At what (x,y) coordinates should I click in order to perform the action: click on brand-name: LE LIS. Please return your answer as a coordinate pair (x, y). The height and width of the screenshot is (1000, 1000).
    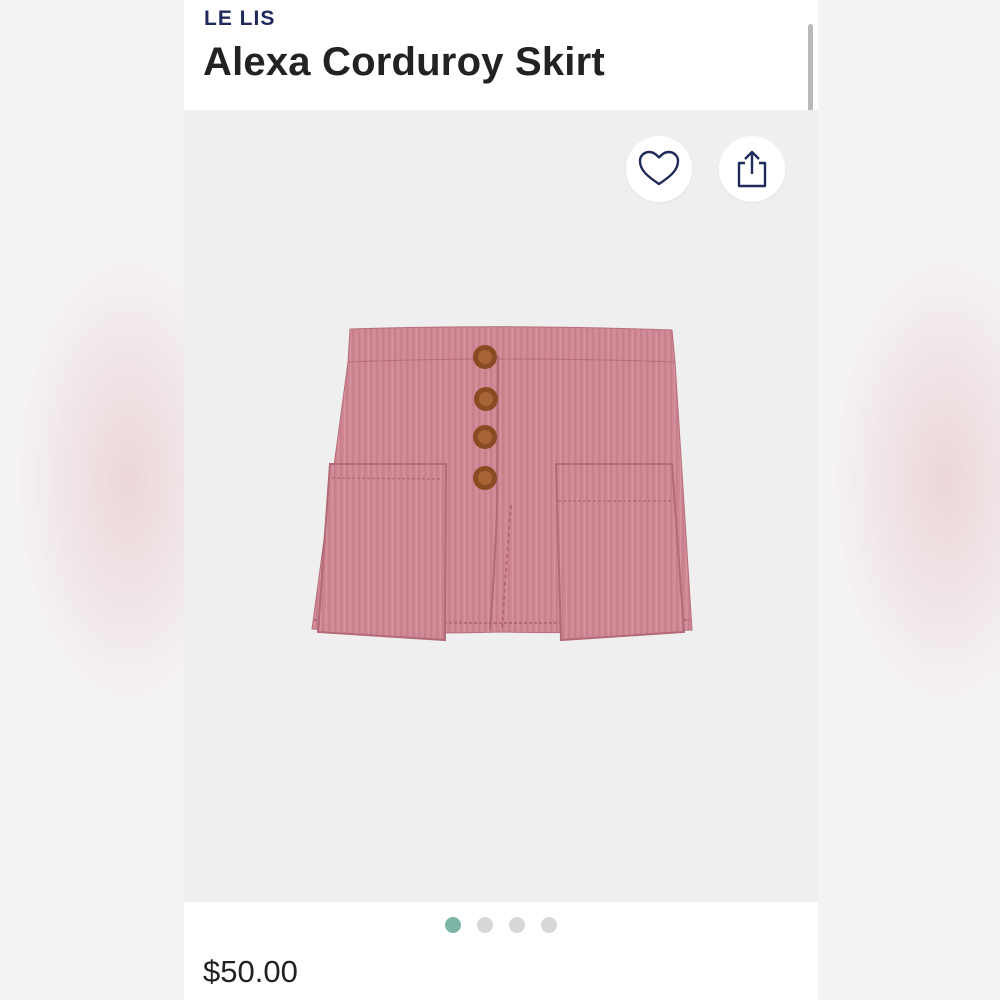
    Looking at the image, I should click on (240, 18).